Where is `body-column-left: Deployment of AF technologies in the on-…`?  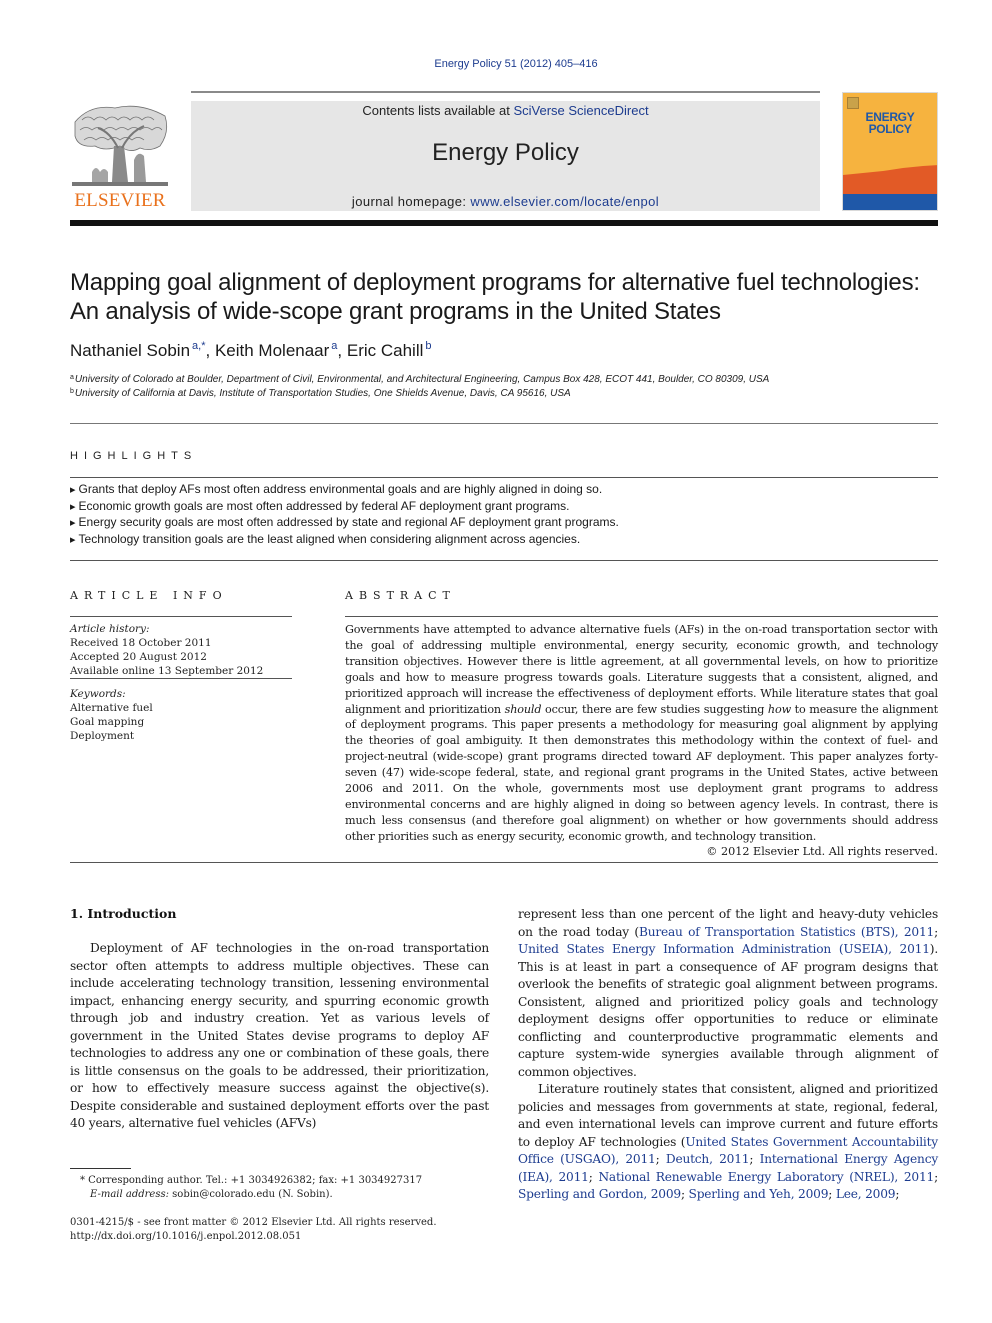
body-column-left: Deployment of AF technologies in the on-… is located at coordinates (279, 1036).